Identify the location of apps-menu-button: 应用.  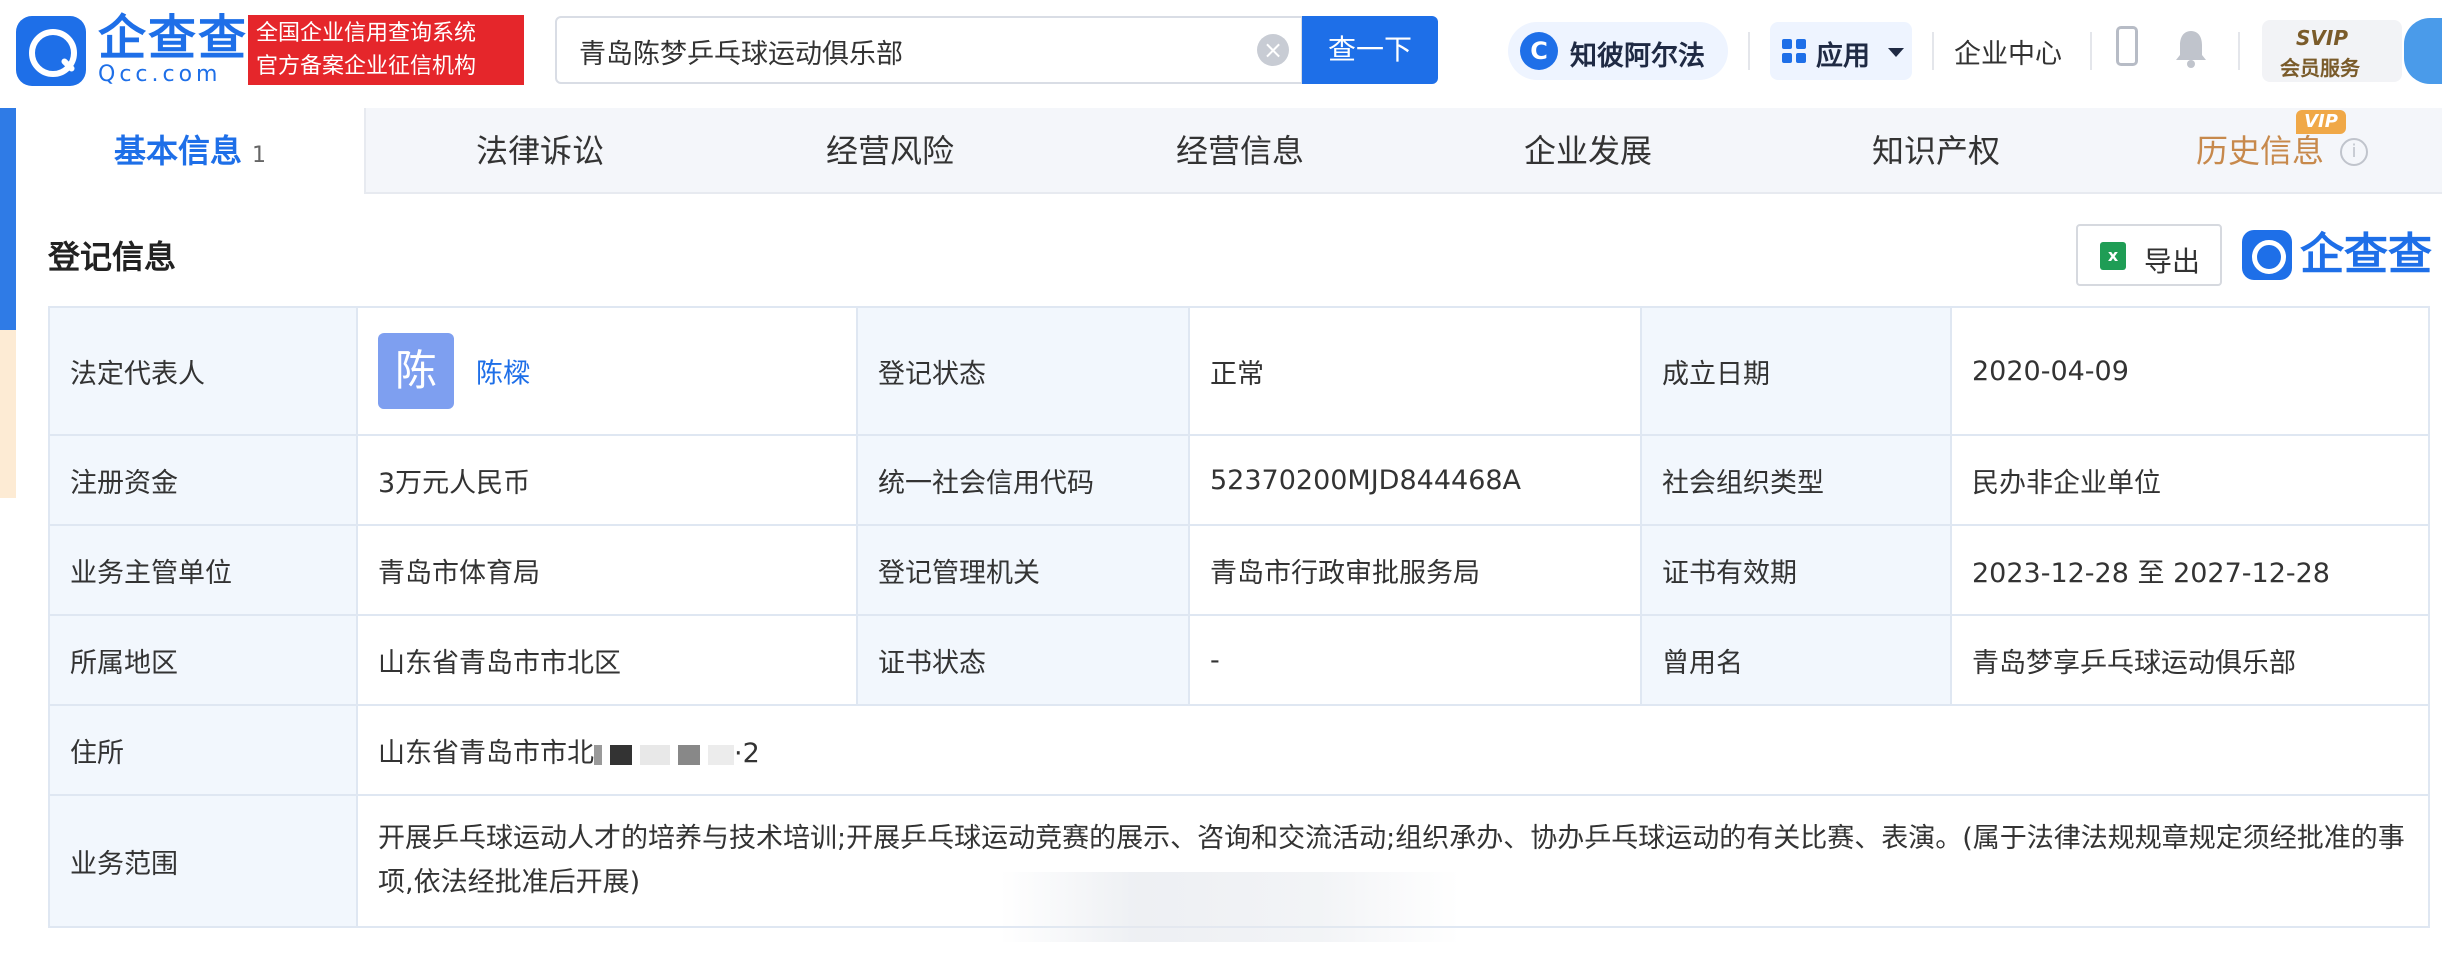
(1841, 51).